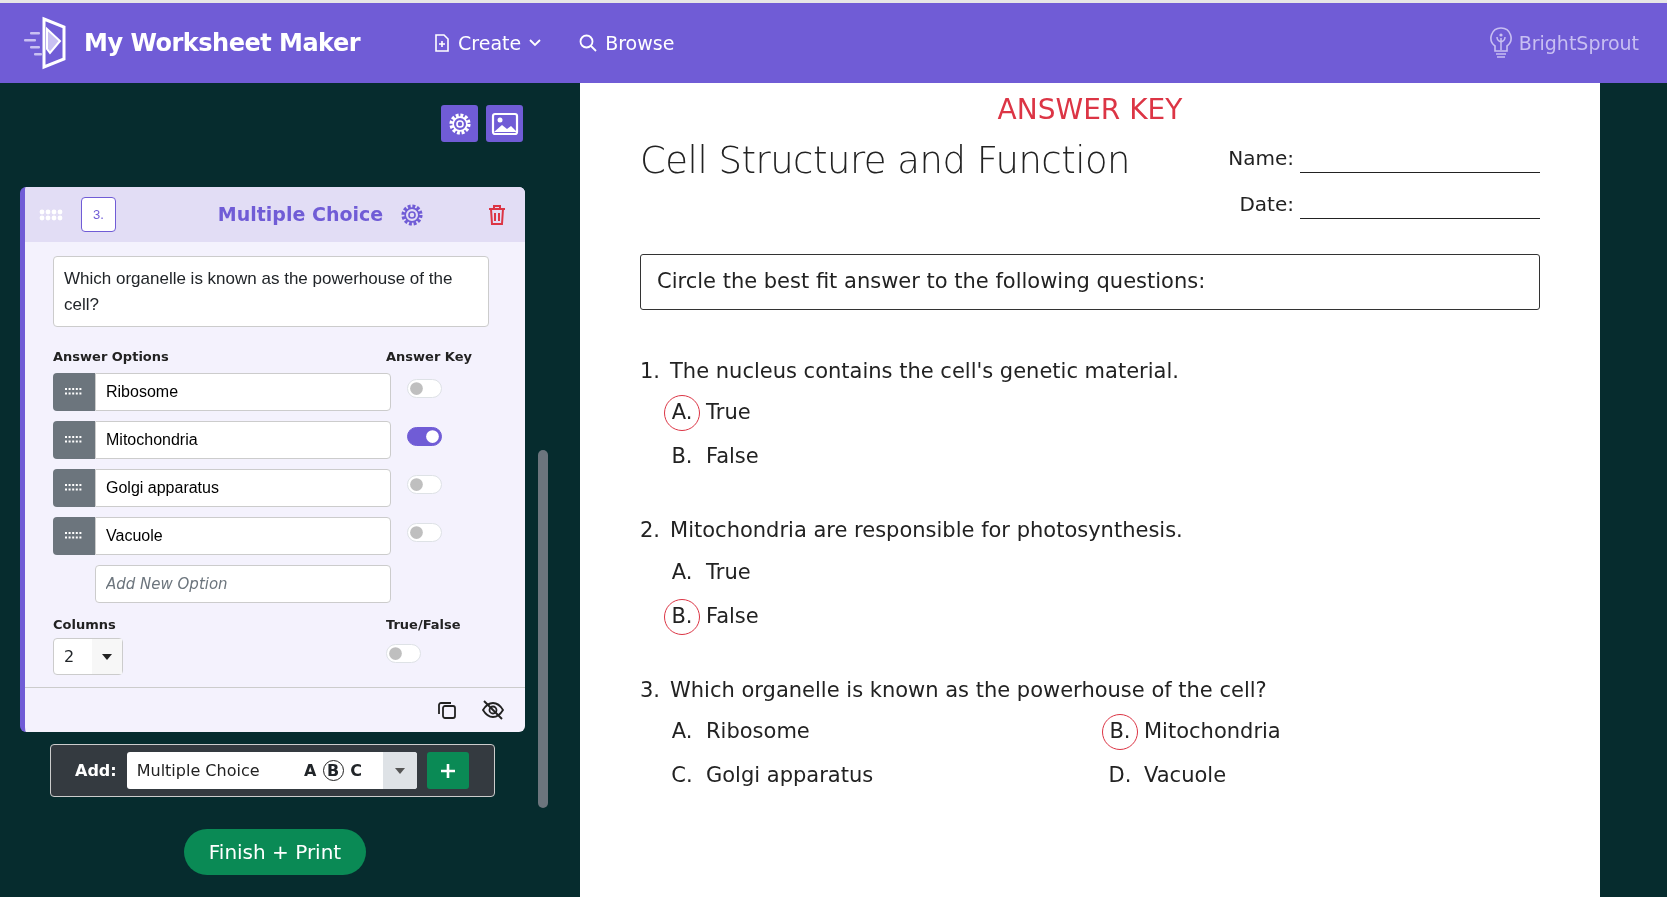 The image size is (1667, 897). Describe the element at coordinates (423, 624) in the screenshot. I see `true-false-label: True/False` at that location.